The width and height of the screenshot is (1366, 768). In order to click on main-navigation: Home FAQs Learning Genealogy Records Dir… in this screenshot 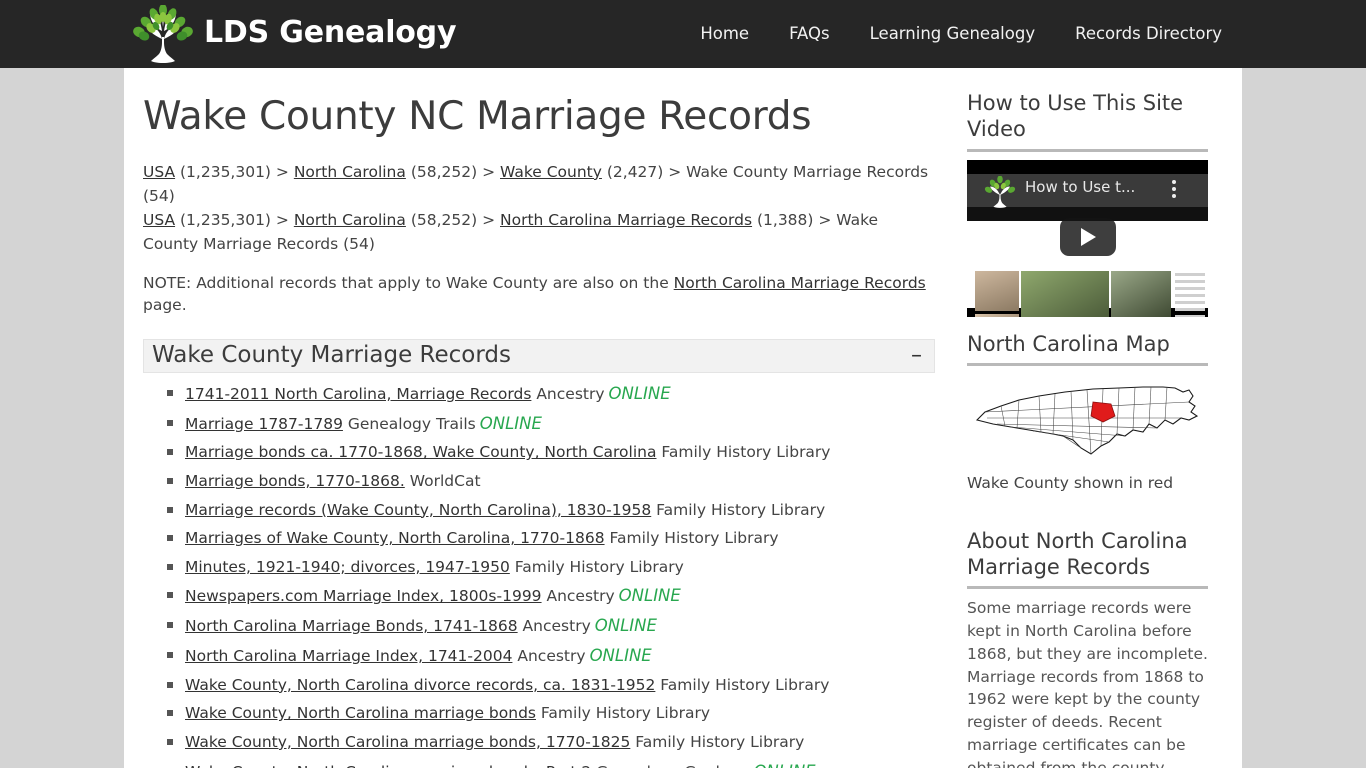, I will do `click(961, 34)`.